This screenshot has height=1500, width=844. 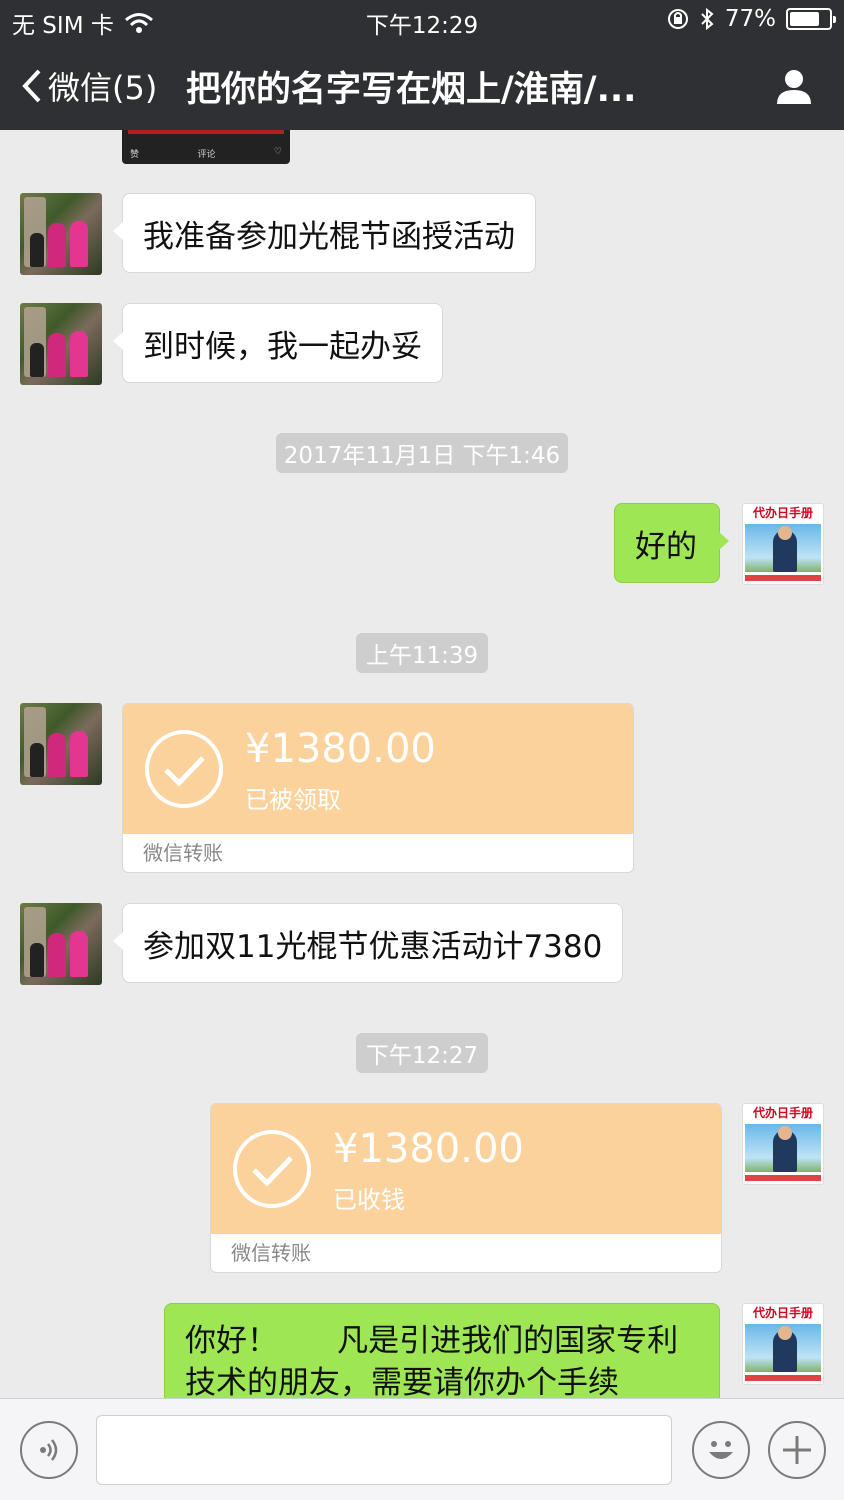 I want to click on more-button, so click(x=797, y=1450).